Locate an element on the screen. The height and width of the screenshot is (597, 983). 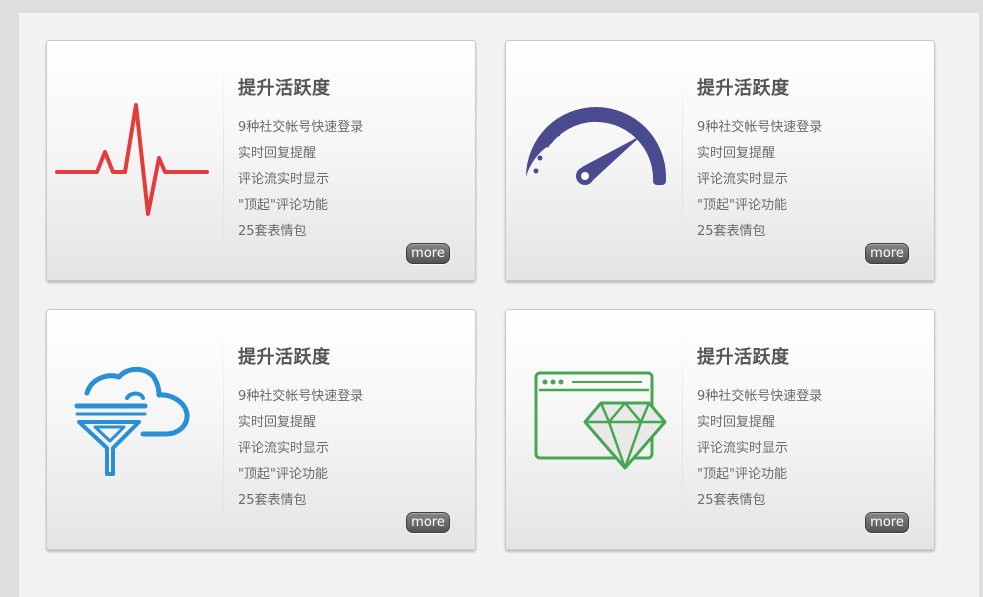
browser-diamond-icon is located at coordinates (600, 420).